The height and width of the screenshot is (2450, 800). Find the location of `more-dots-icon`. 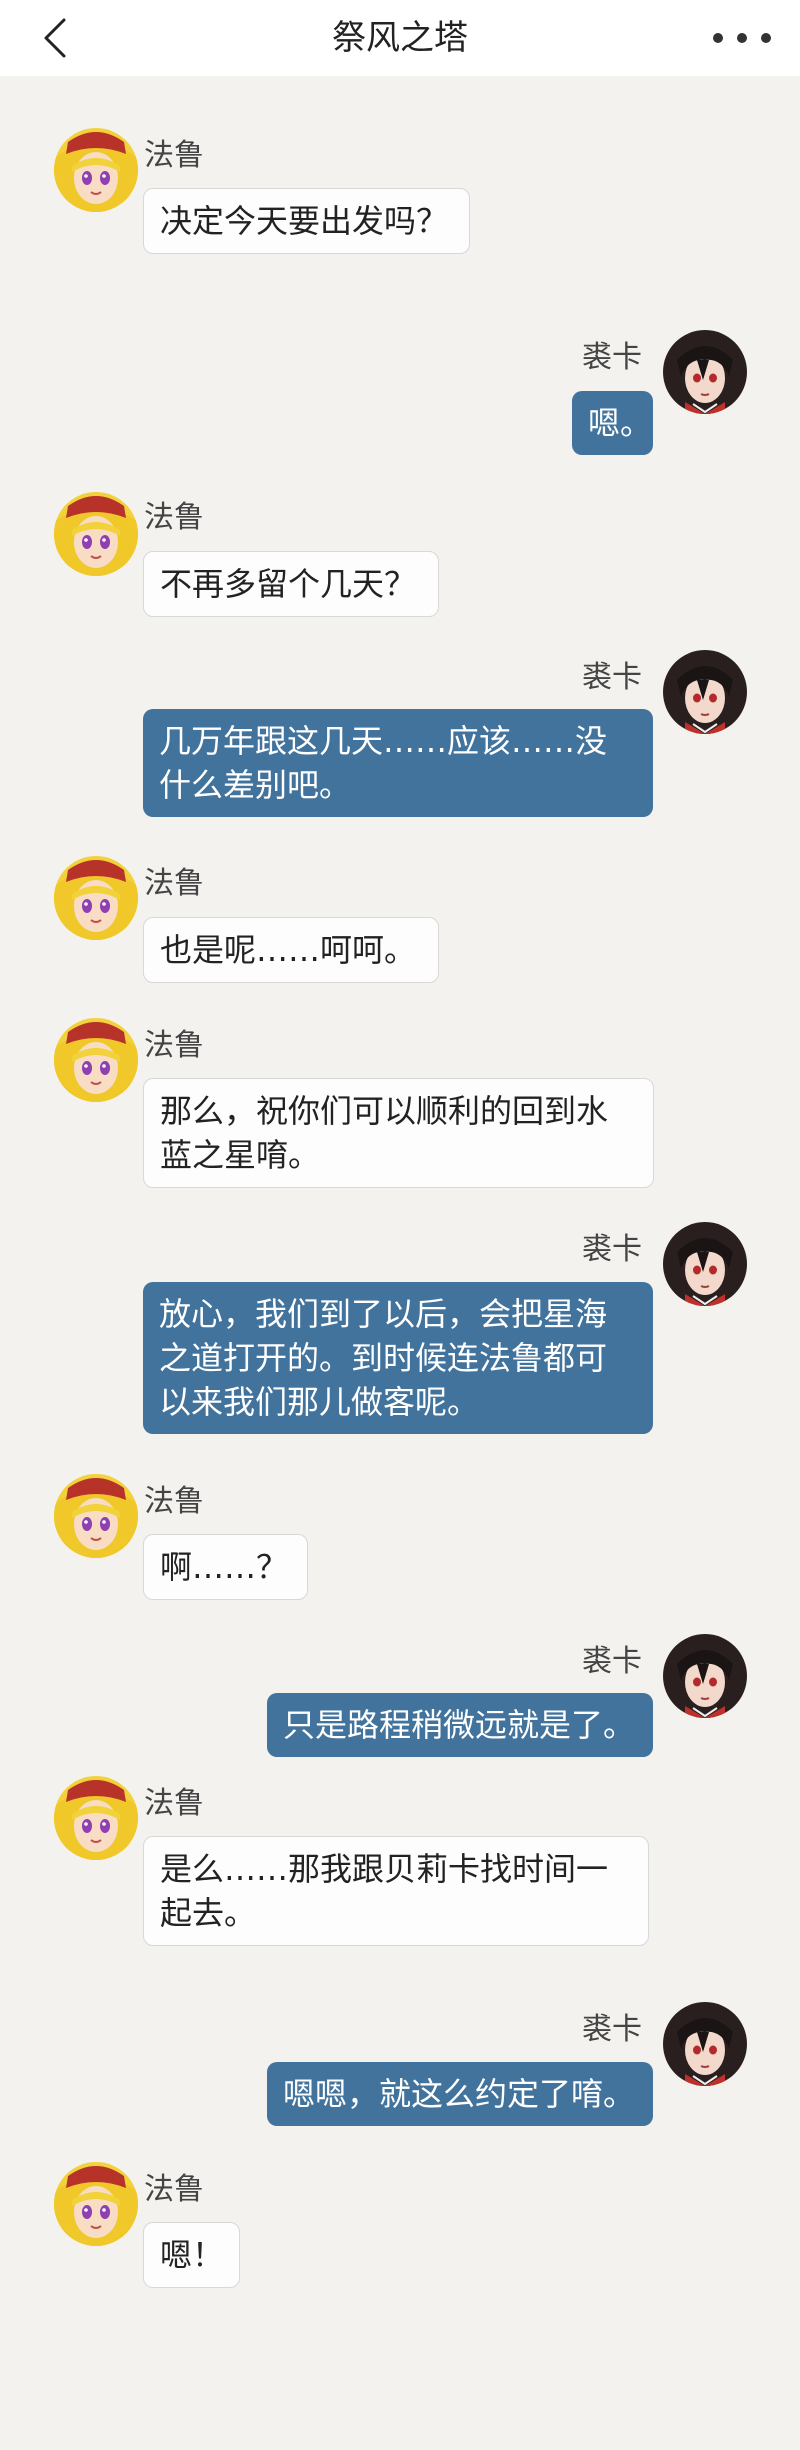

more-dots-icon is located at coordinates (742, 38).